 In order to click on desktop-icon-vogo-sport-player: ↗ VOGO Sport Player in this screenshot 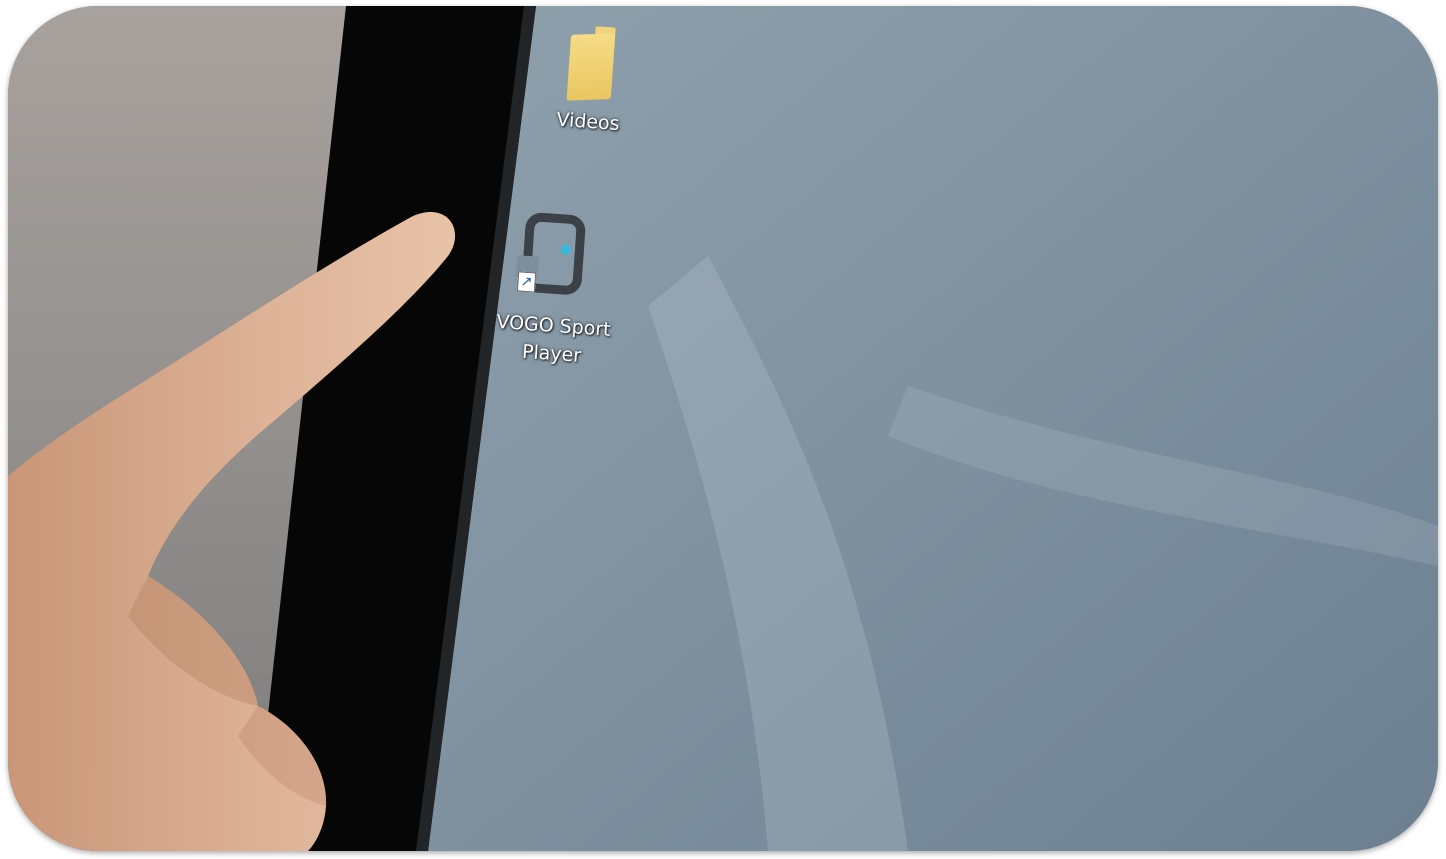, I will do `click(556, 291)`.